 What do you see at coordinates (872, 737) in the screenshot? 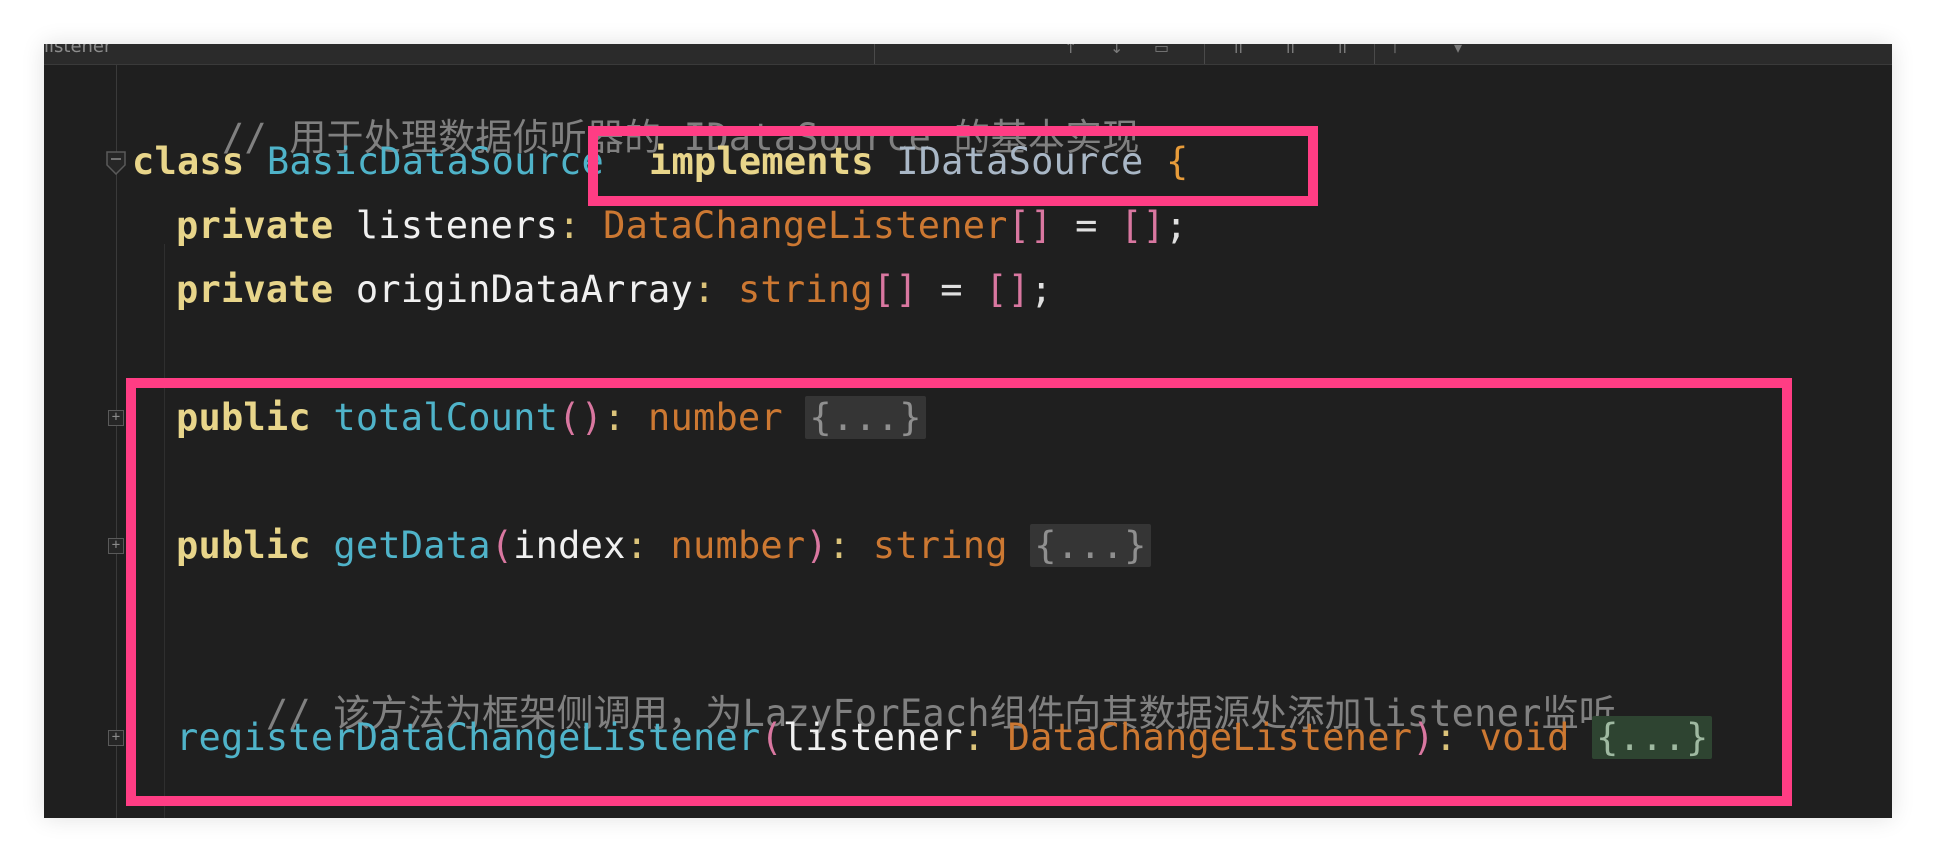
I see `param-name: listener` at bounding box center [872, 737].